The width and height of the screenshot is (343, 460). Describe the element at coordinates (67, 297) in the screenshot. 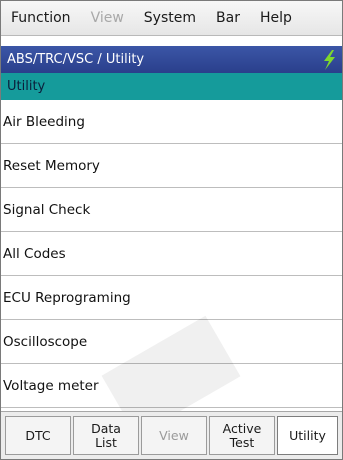

I see `list-item-label: ECU Reprograming` at that location.